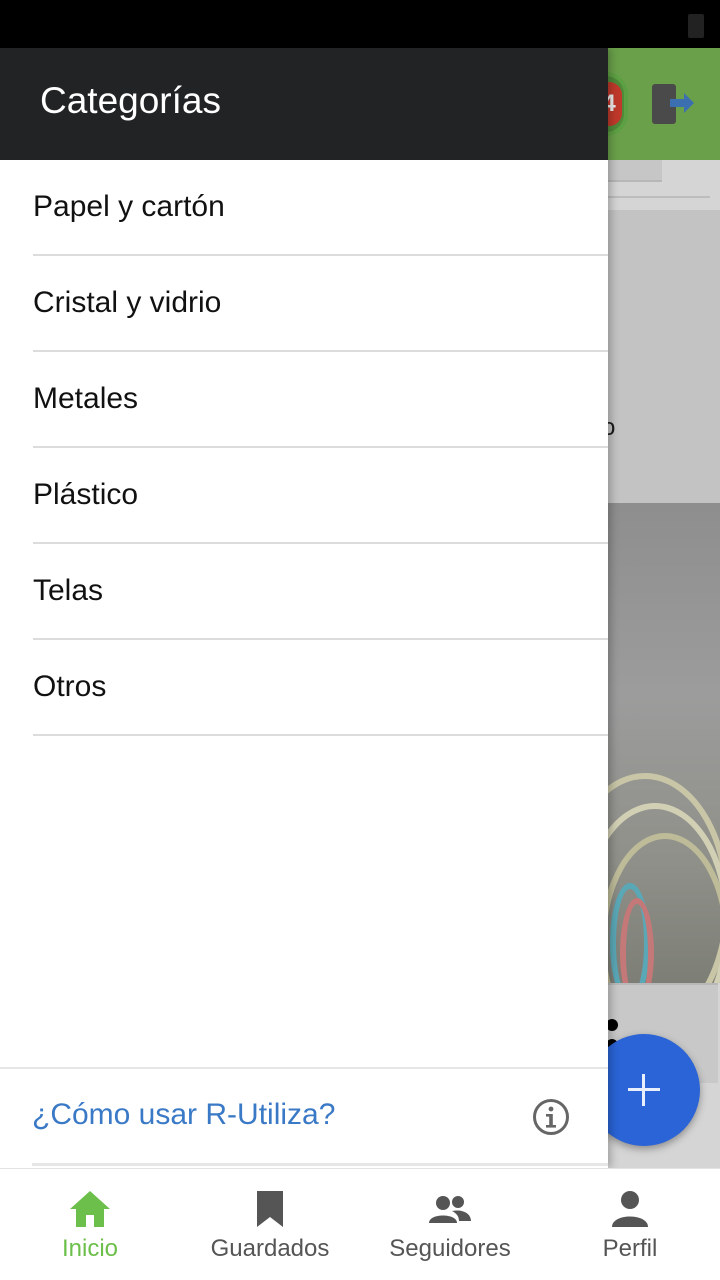 The image size is (720, 1280). Describe the element at coordinates (304, 688) in the screenshot. I see `category-item-otros: Otros` at that location.